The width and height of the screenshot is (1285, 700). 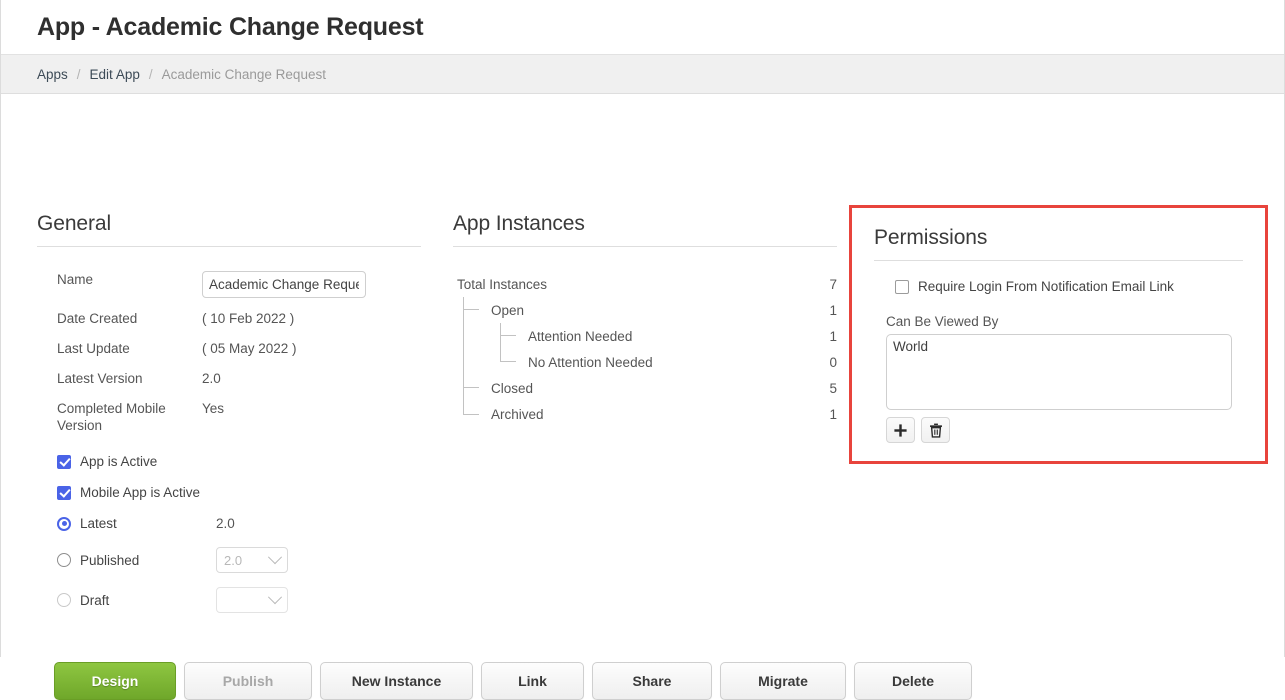 I want to click on tree-row-no-attention-needed: No Attention Needed 0, so click(x=645, y=362).